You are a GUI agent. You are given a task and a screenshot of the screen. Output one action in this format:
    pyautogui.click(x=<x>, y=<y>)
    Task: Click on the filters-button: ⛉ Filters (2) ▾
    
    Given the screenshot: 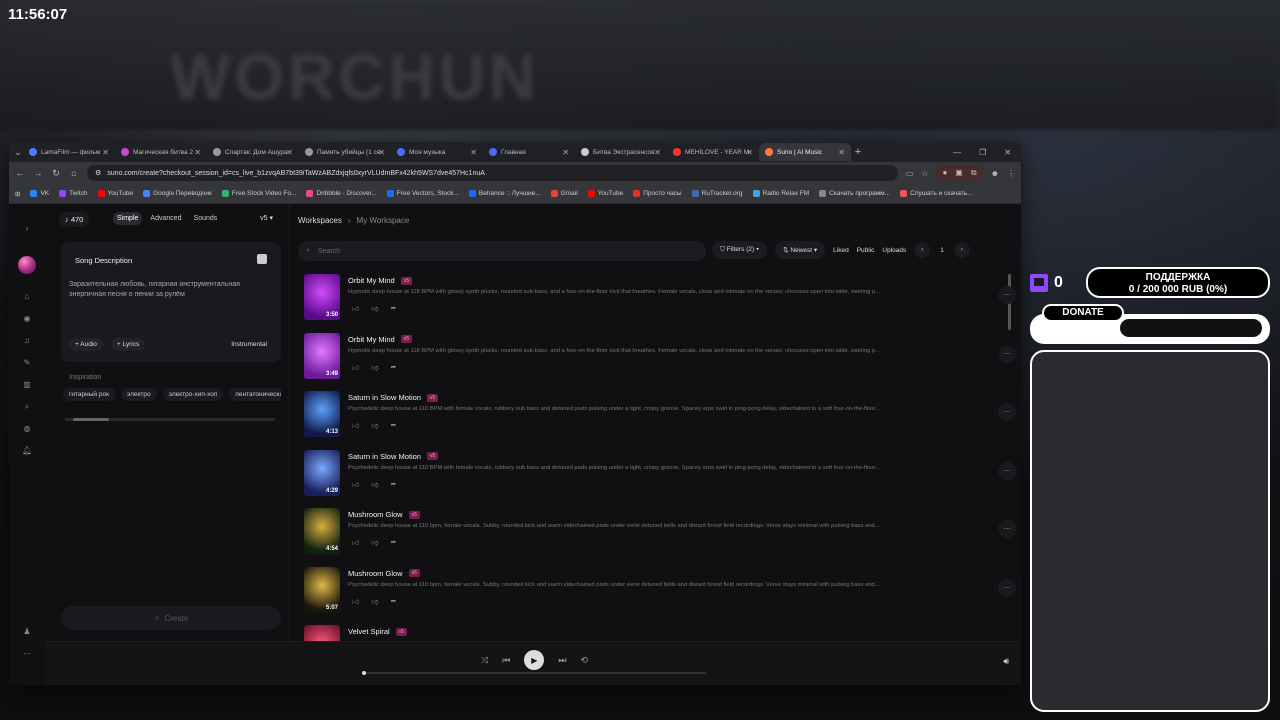 What is the action you would take?
    pyautogui.click(x=740, y=250)
    